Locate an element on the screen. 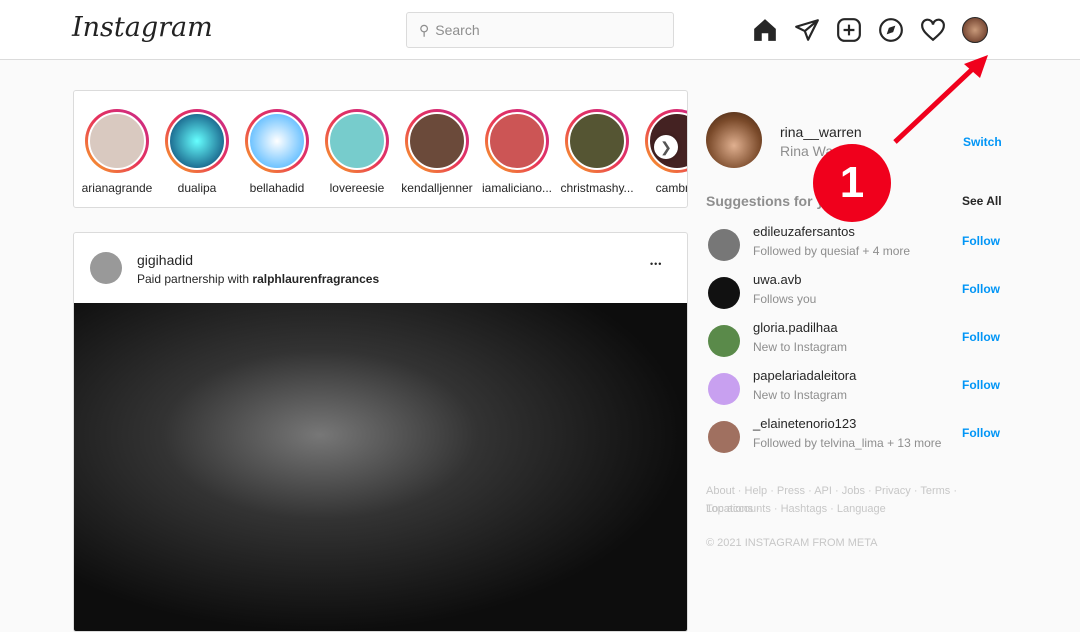 This screenshot has height=632, width=1080. profile-avatar is located at coordinates (975, 30).